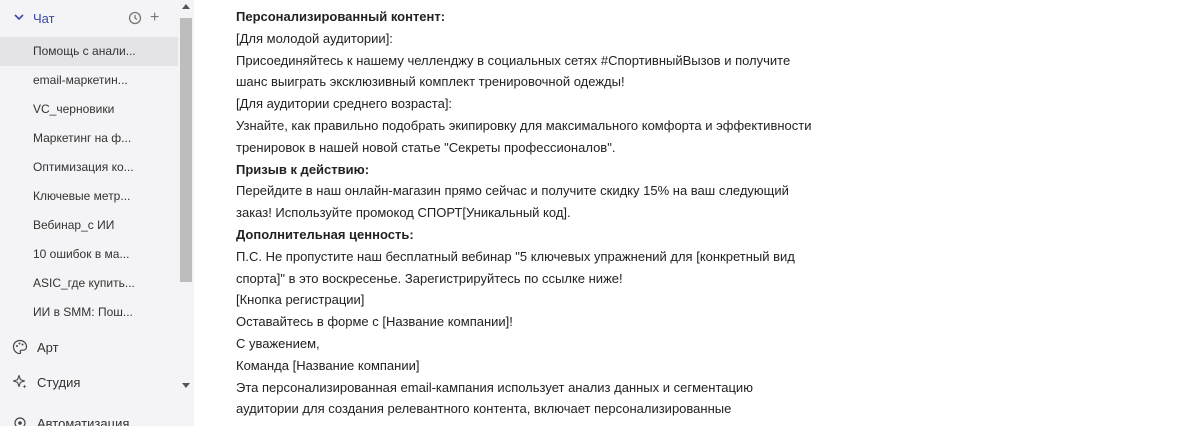  Describe the element at coordinates (303, 169) in the screenshot. I see `section-heading: Призыв к действию:` at that location.